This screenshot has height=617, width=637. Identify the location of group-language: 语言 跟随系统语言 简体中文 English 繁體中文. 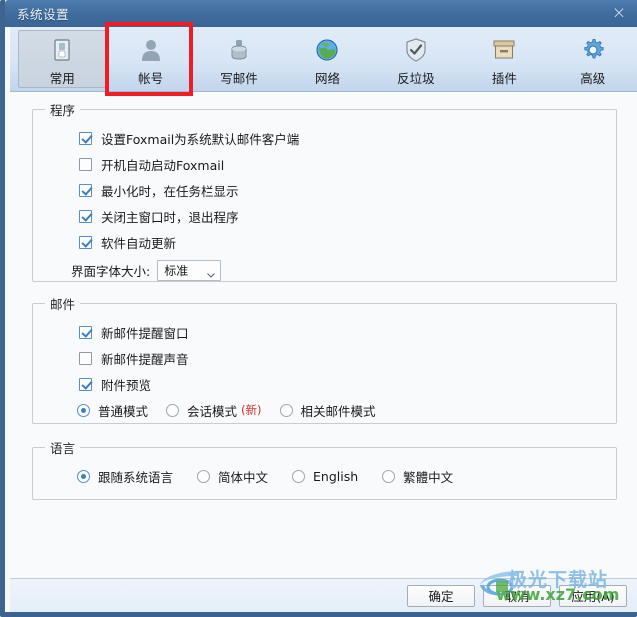
(324, 469).